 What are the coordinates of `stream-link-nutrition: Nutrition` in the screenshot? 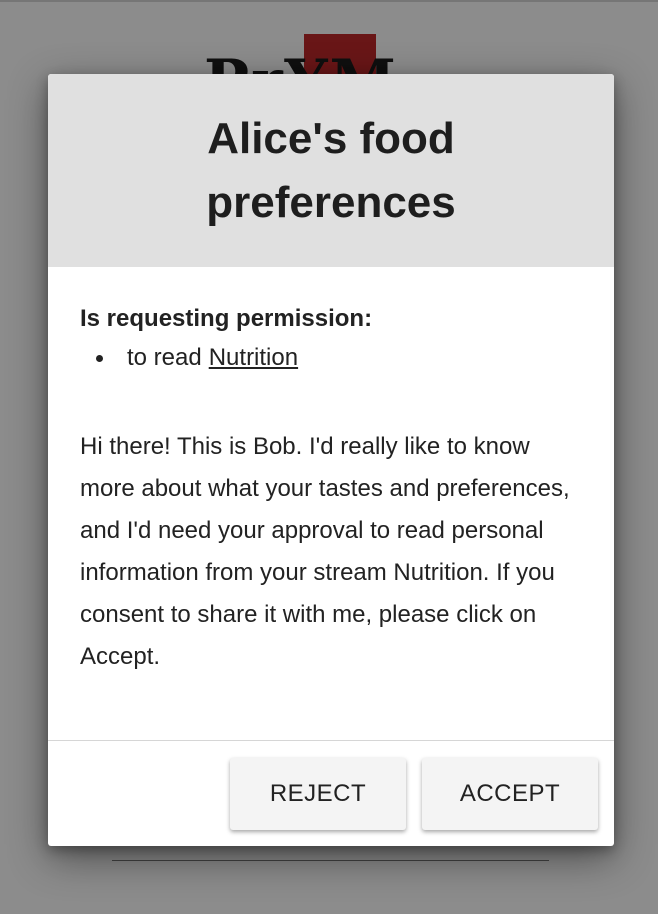 It's located at (253, 358).